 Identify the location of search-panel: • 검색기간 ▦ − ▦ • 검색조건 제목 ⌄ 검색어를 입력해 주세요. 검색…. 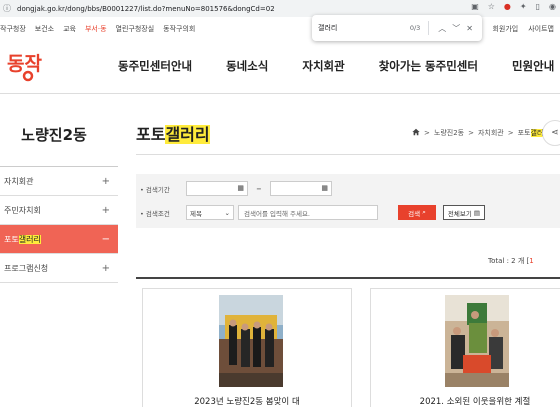
(348, 201).